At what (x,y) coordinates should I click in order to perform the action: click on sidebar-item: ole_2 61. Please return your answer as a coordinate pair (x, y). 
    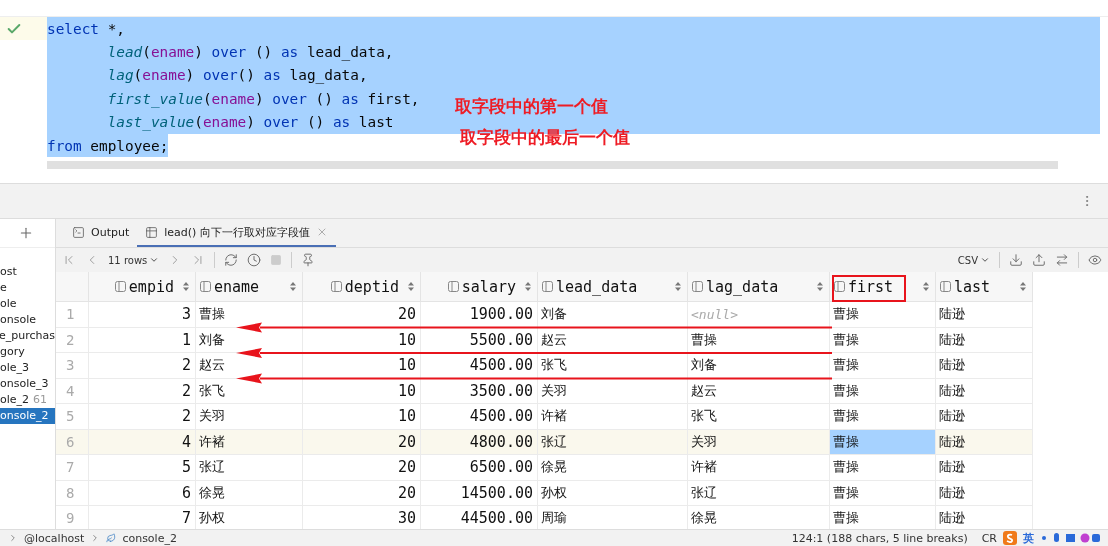
    Looking at the image, I should click on (27, 400).